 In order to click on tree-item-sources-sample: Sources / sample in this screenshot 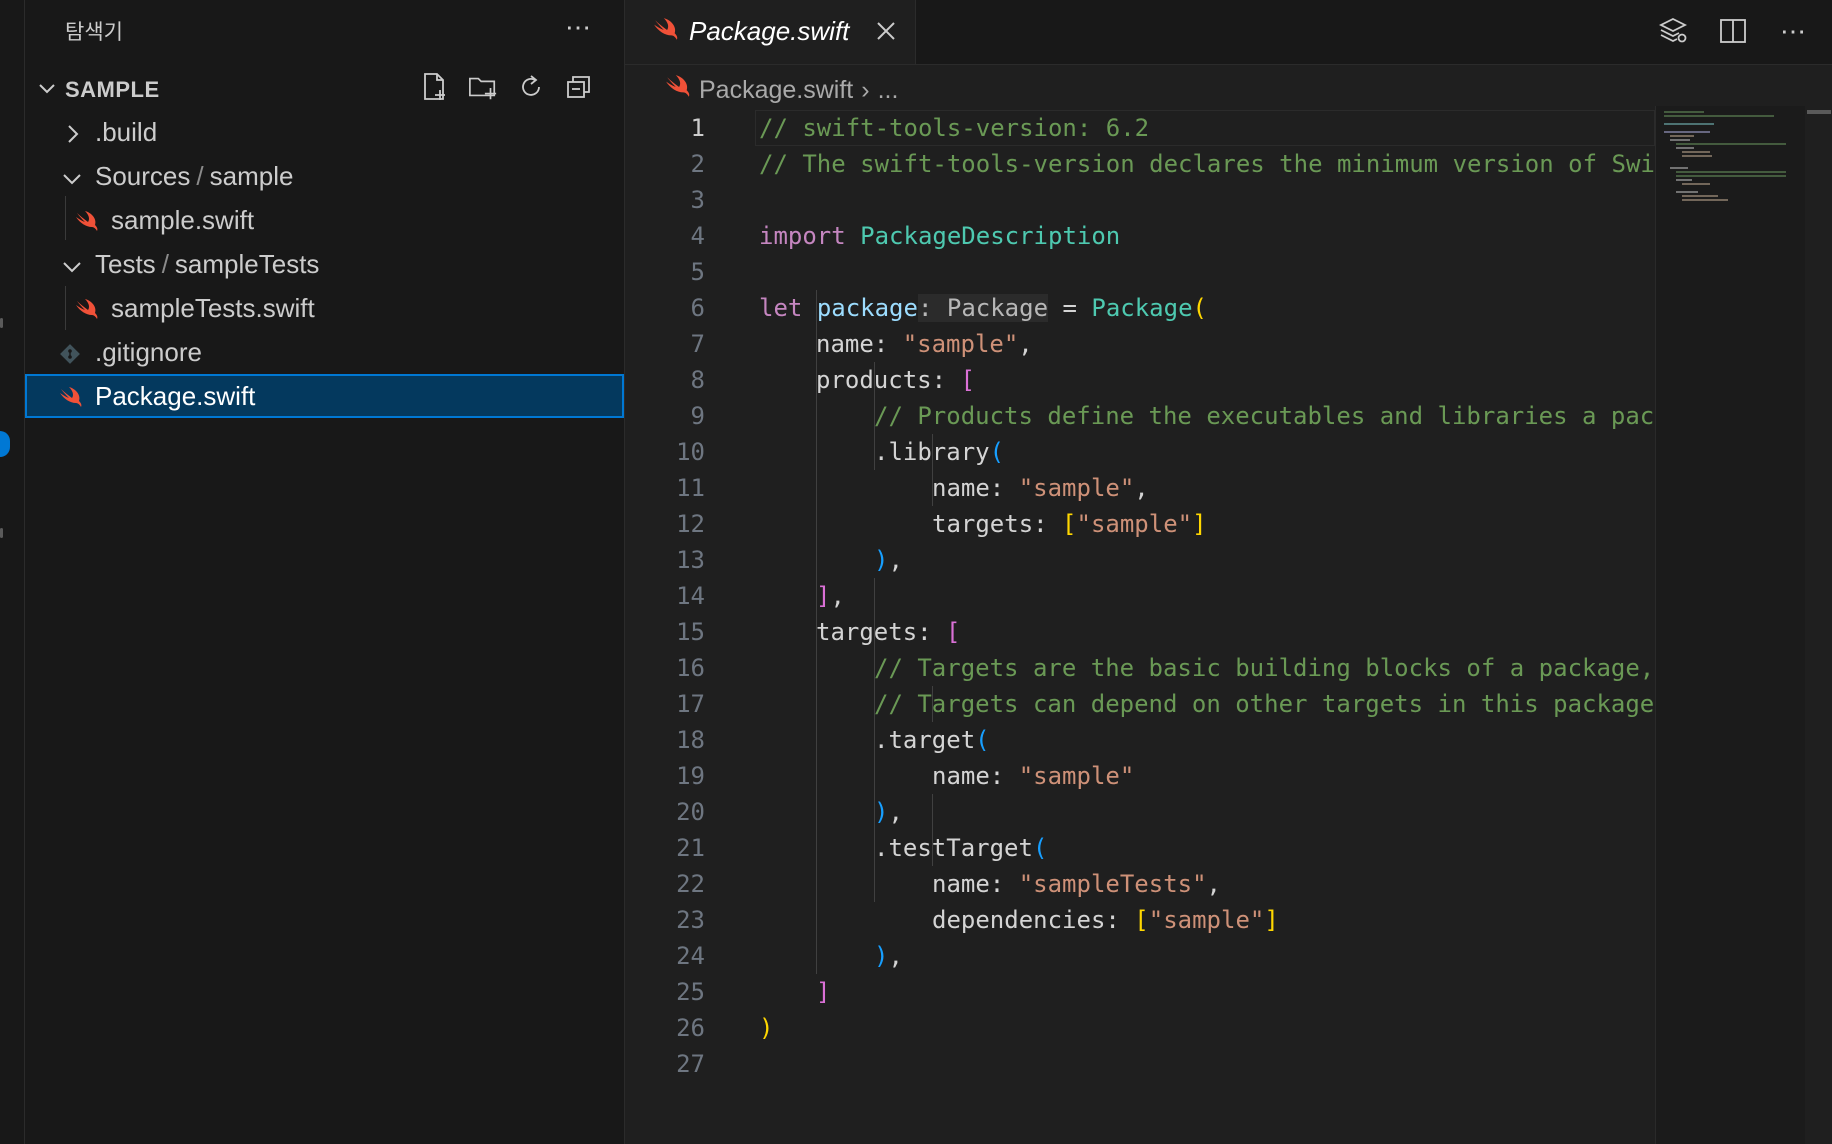, I will do `click(324, 176)`.